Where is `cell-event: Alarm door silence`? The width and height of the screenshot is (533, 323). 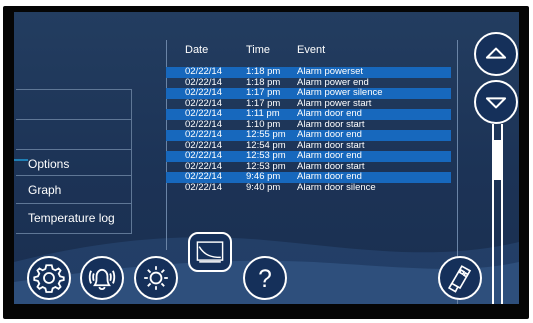
cell-event: Alarm door silence is located at coordinates (336, 187).